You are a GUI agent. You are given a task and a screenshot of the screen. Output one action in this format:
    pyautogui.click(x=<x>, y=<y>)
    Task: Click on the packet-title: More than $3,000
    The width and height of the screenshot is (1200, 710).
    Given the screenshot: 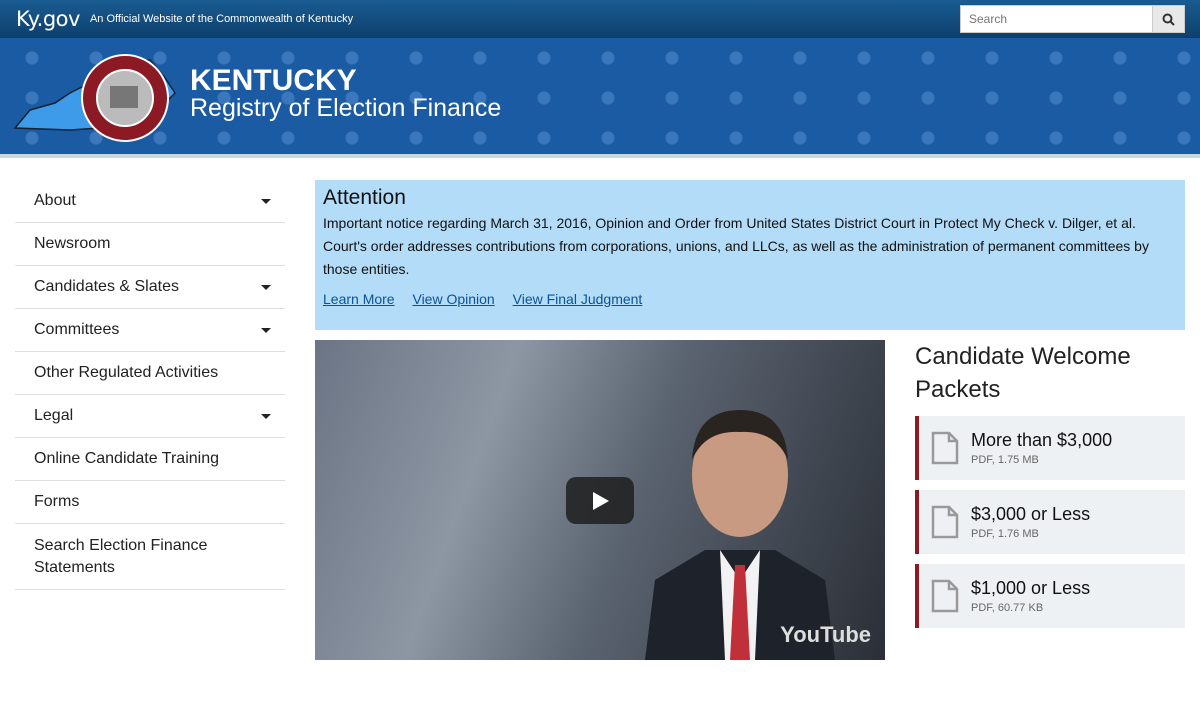 What is the action you would take?
    pyautogui.click(x=1042, y=440)
    